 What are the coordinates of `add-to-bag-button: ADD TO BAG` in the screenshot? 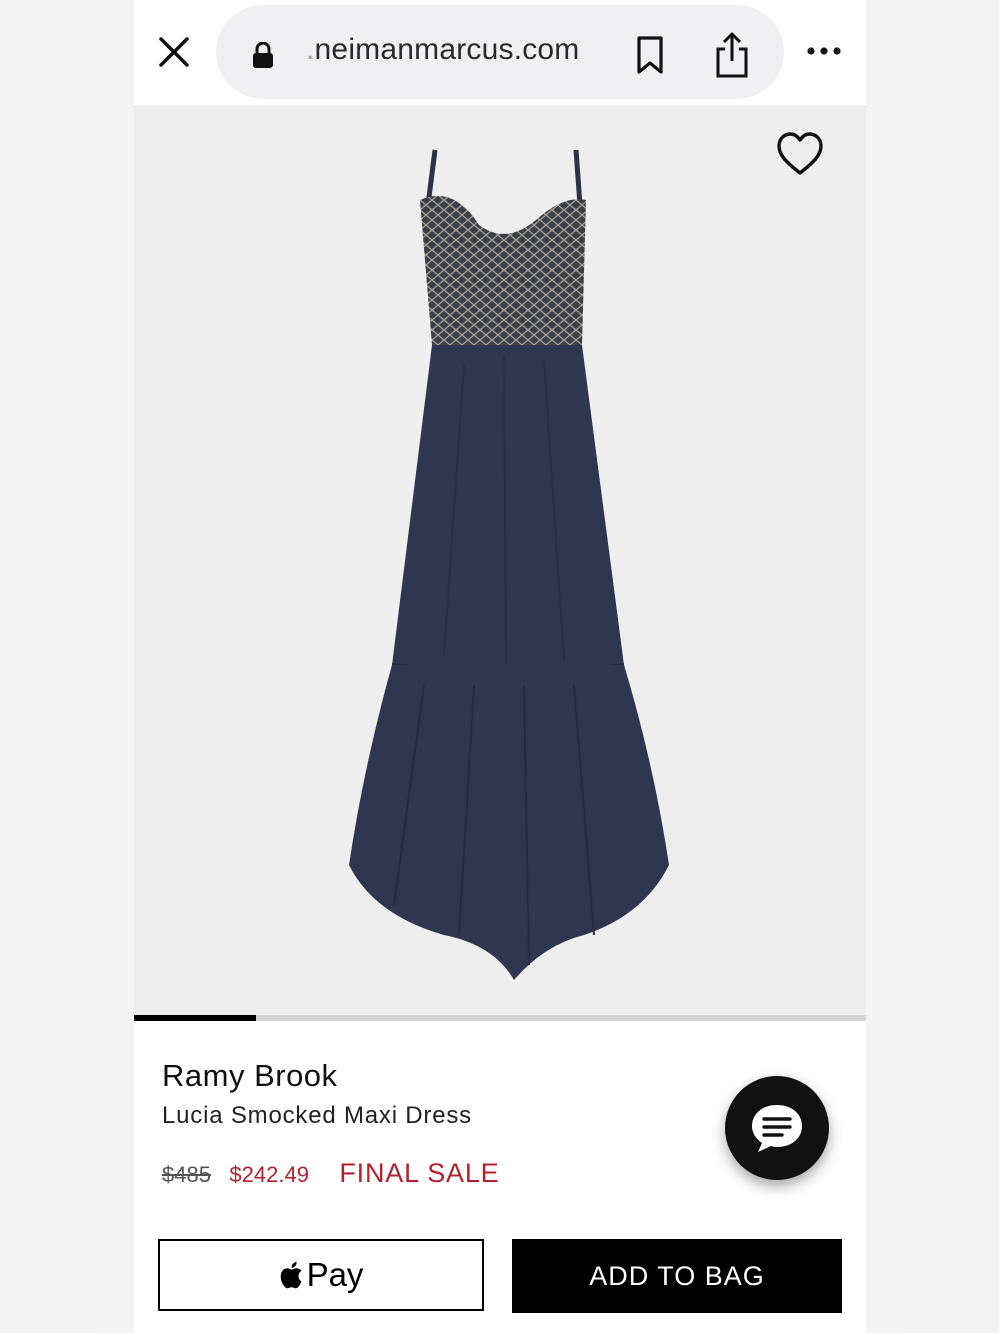 It's located at (677, 1276).